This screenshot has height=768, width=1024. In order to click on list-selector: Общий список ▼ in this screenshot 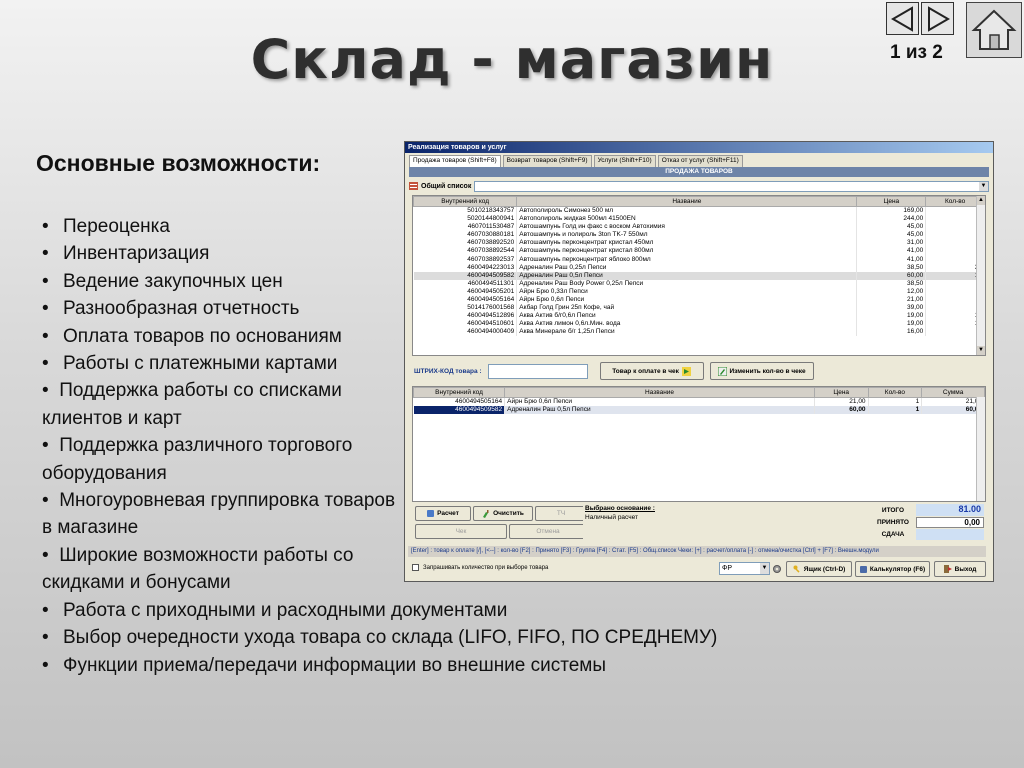, I will do `click(699, 186)`.